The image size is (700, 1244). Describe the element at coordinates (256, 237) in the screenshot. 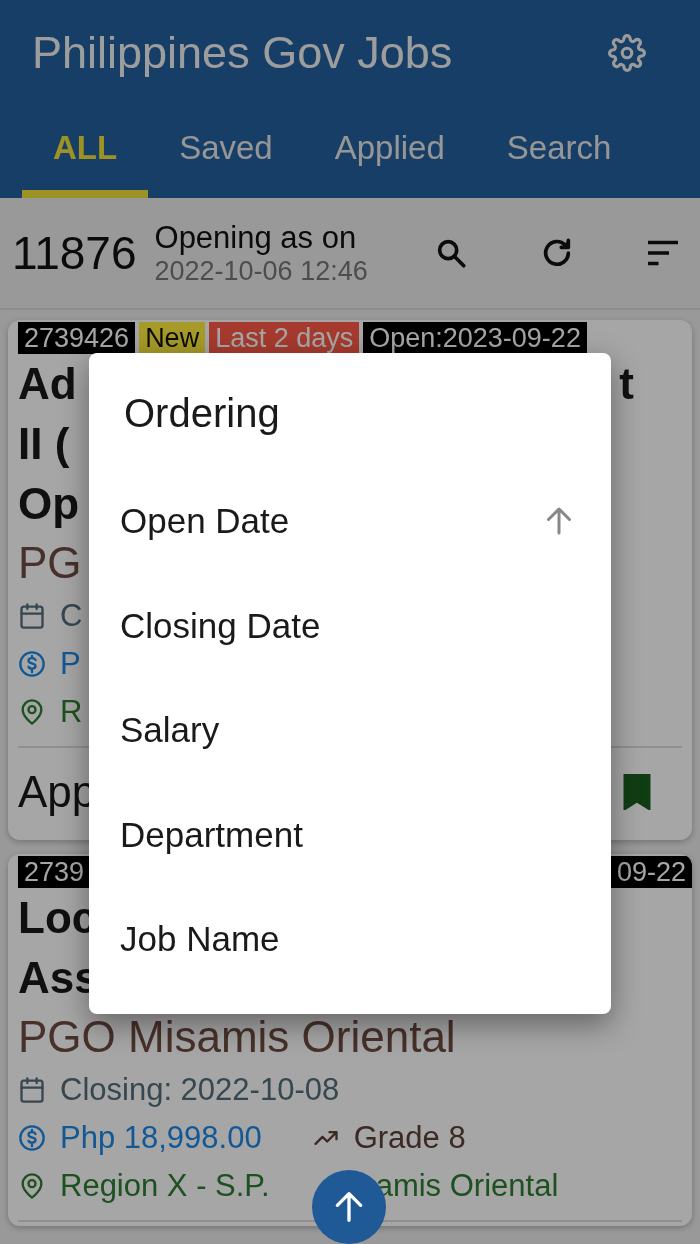

I see `opening-label: Opening as on` at that location.